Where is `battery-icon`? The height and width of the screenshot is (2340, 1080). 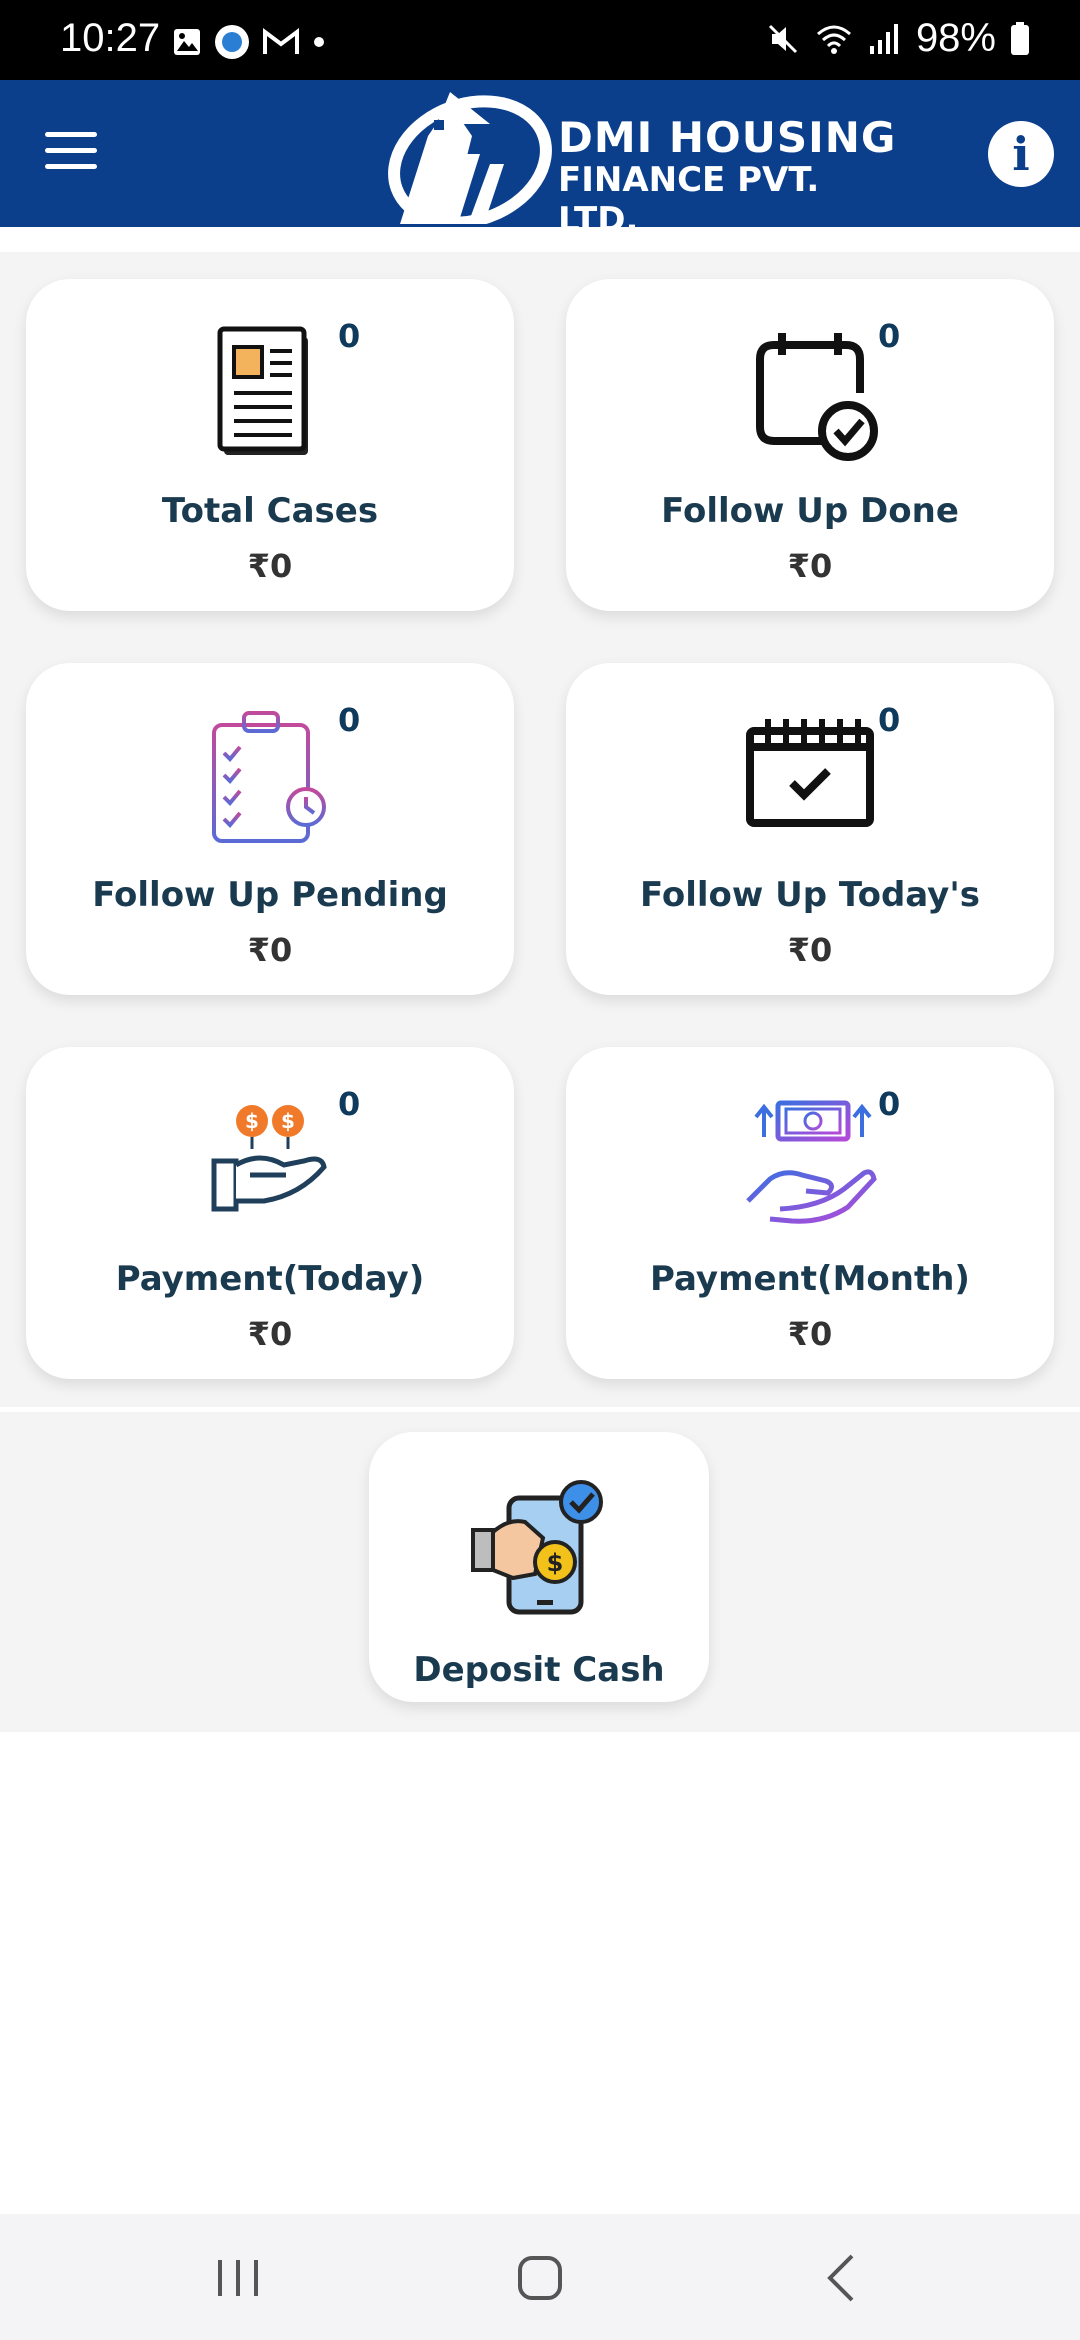
battery-icon is located at coordinates (1020, 38).